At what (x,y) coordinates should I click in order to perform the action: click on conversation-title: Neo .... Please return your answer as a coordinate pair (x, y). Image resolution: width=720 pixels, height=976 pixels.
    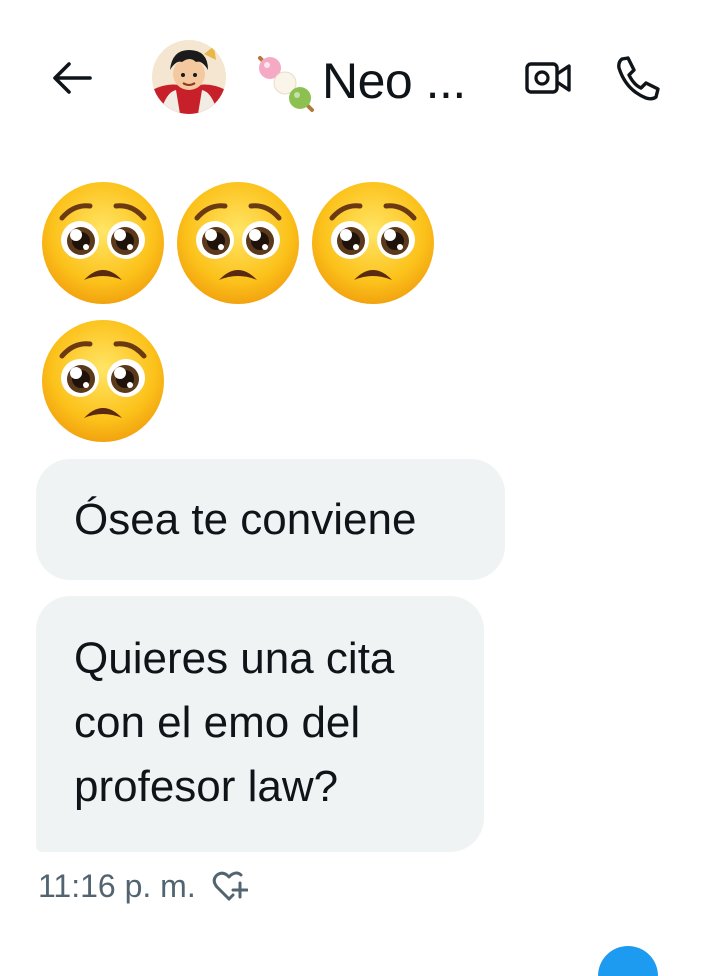
    Looking at the image, I should click on (358, 81).